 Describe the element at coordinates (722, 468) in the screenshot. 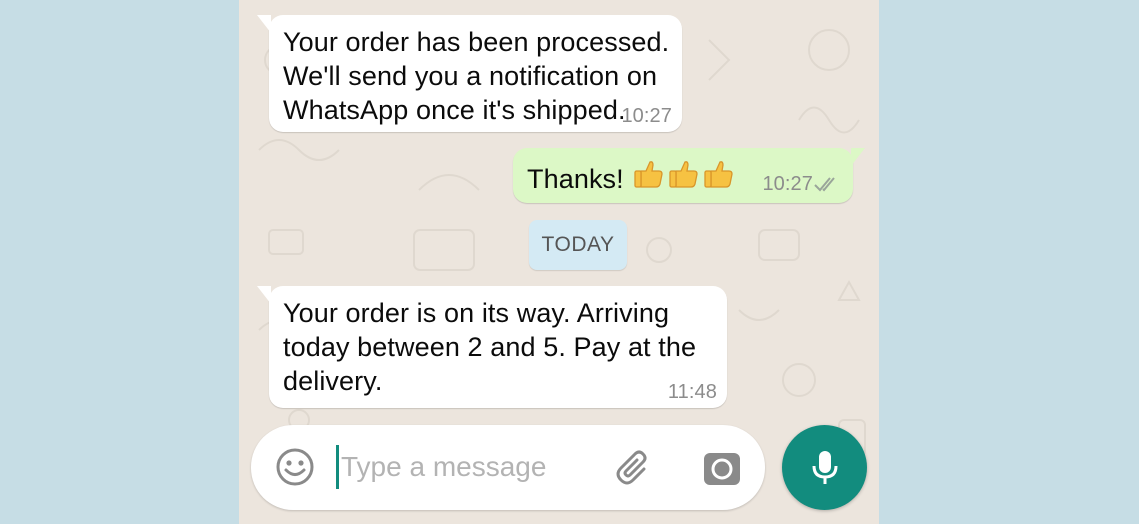

I see `camera-icon` at that location.